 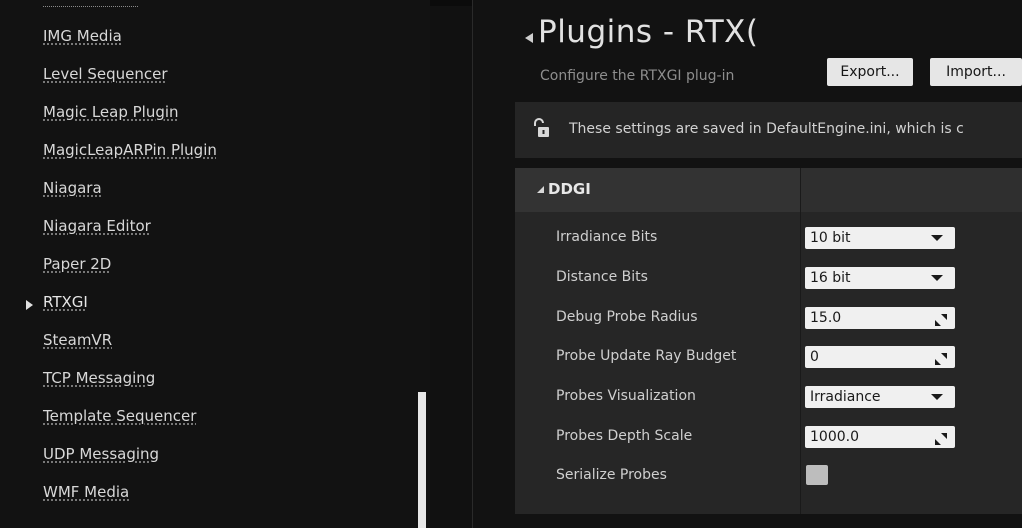 I want to click on sidebar-item-niagara-editor: Niagara Editor, so click(x=97, y=226).